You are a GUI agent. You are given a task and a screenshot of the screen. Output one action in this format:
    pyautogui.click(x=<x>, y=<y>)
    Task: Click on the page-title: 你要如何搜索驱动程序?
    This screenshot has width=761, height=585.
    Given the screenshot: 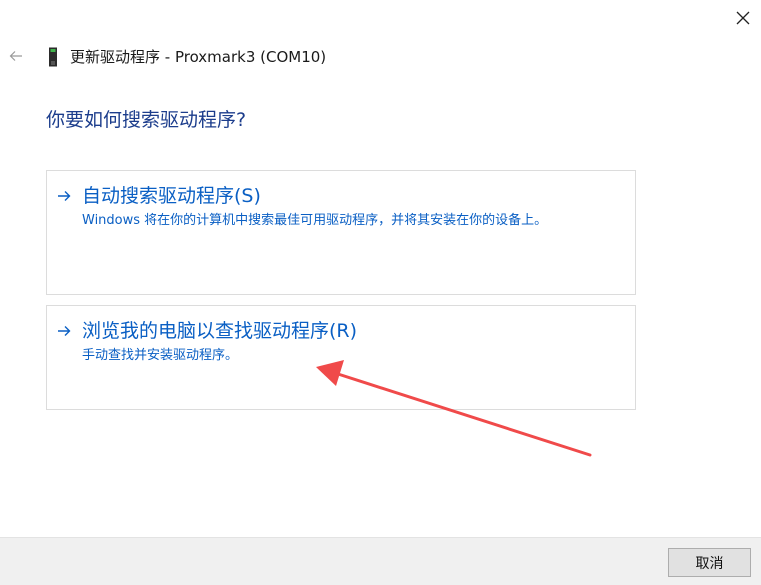 What is the action you would take?
    pyautogui.click(x=146, y=120)
    